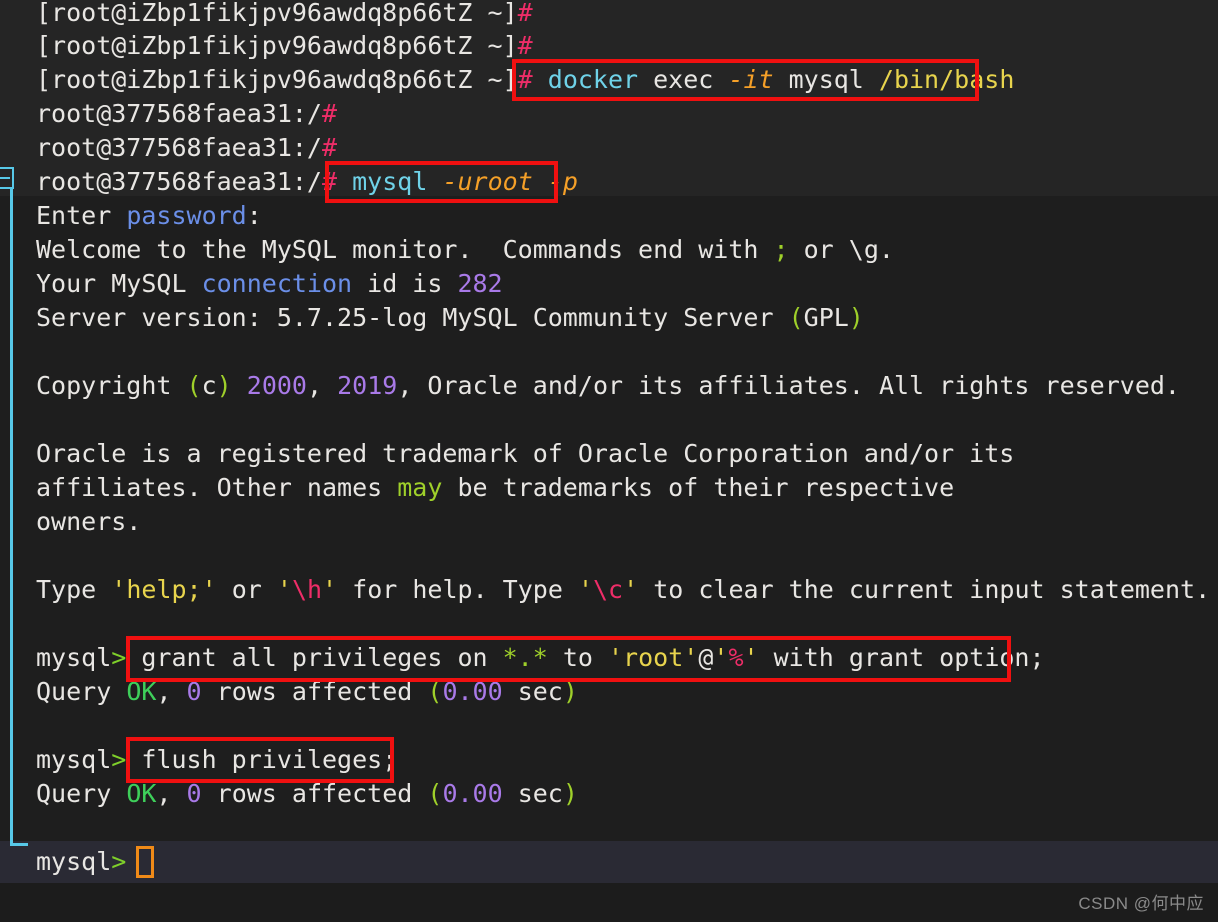  I want to click on grant-host: %, so click(736, 657).